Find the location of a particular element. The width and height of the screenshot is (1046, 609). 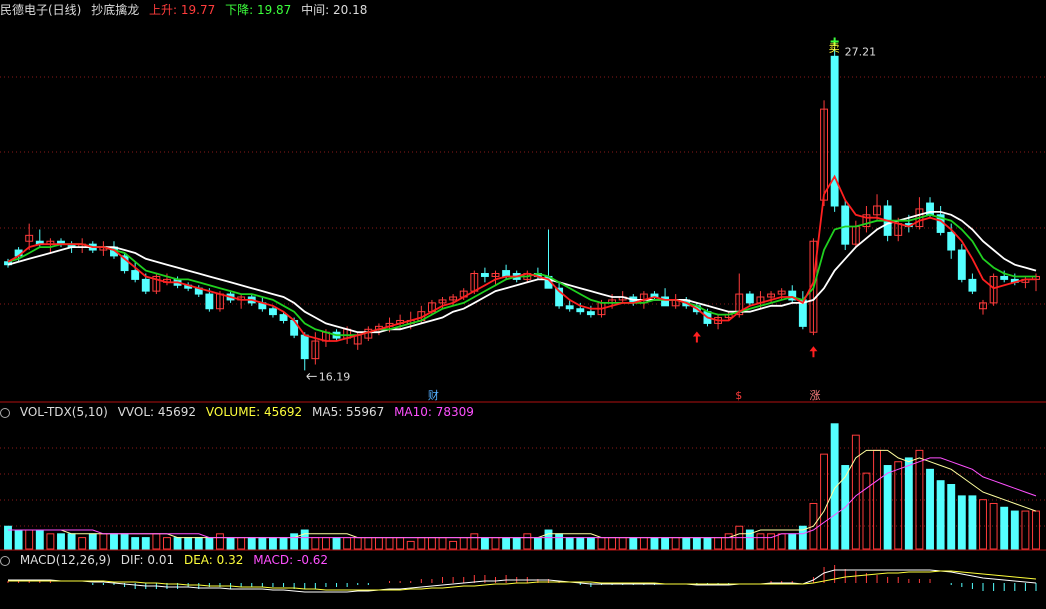

low-price-label: 16.19 is located at coordinates (335, 376).